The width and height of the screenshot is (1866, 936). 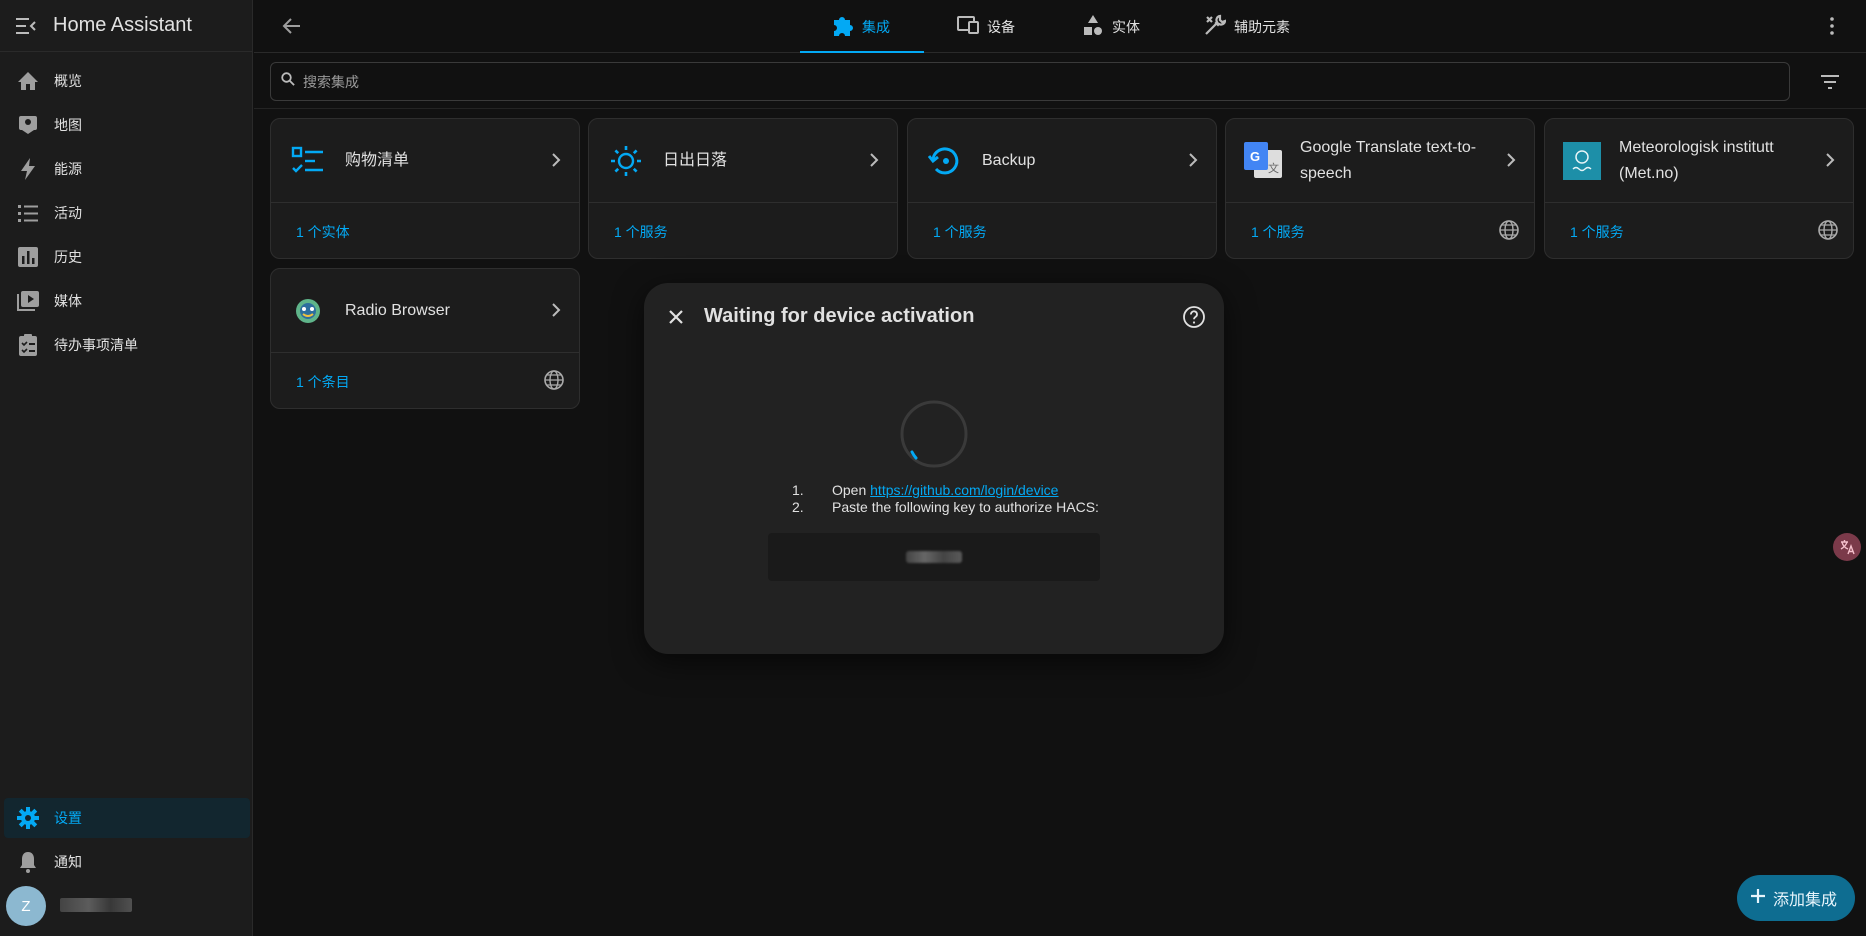 What do you see at coordinates (127, 81) in the screenshot?
I see `sidebar-item-overview: 概览` at bounding box center [127, 81].